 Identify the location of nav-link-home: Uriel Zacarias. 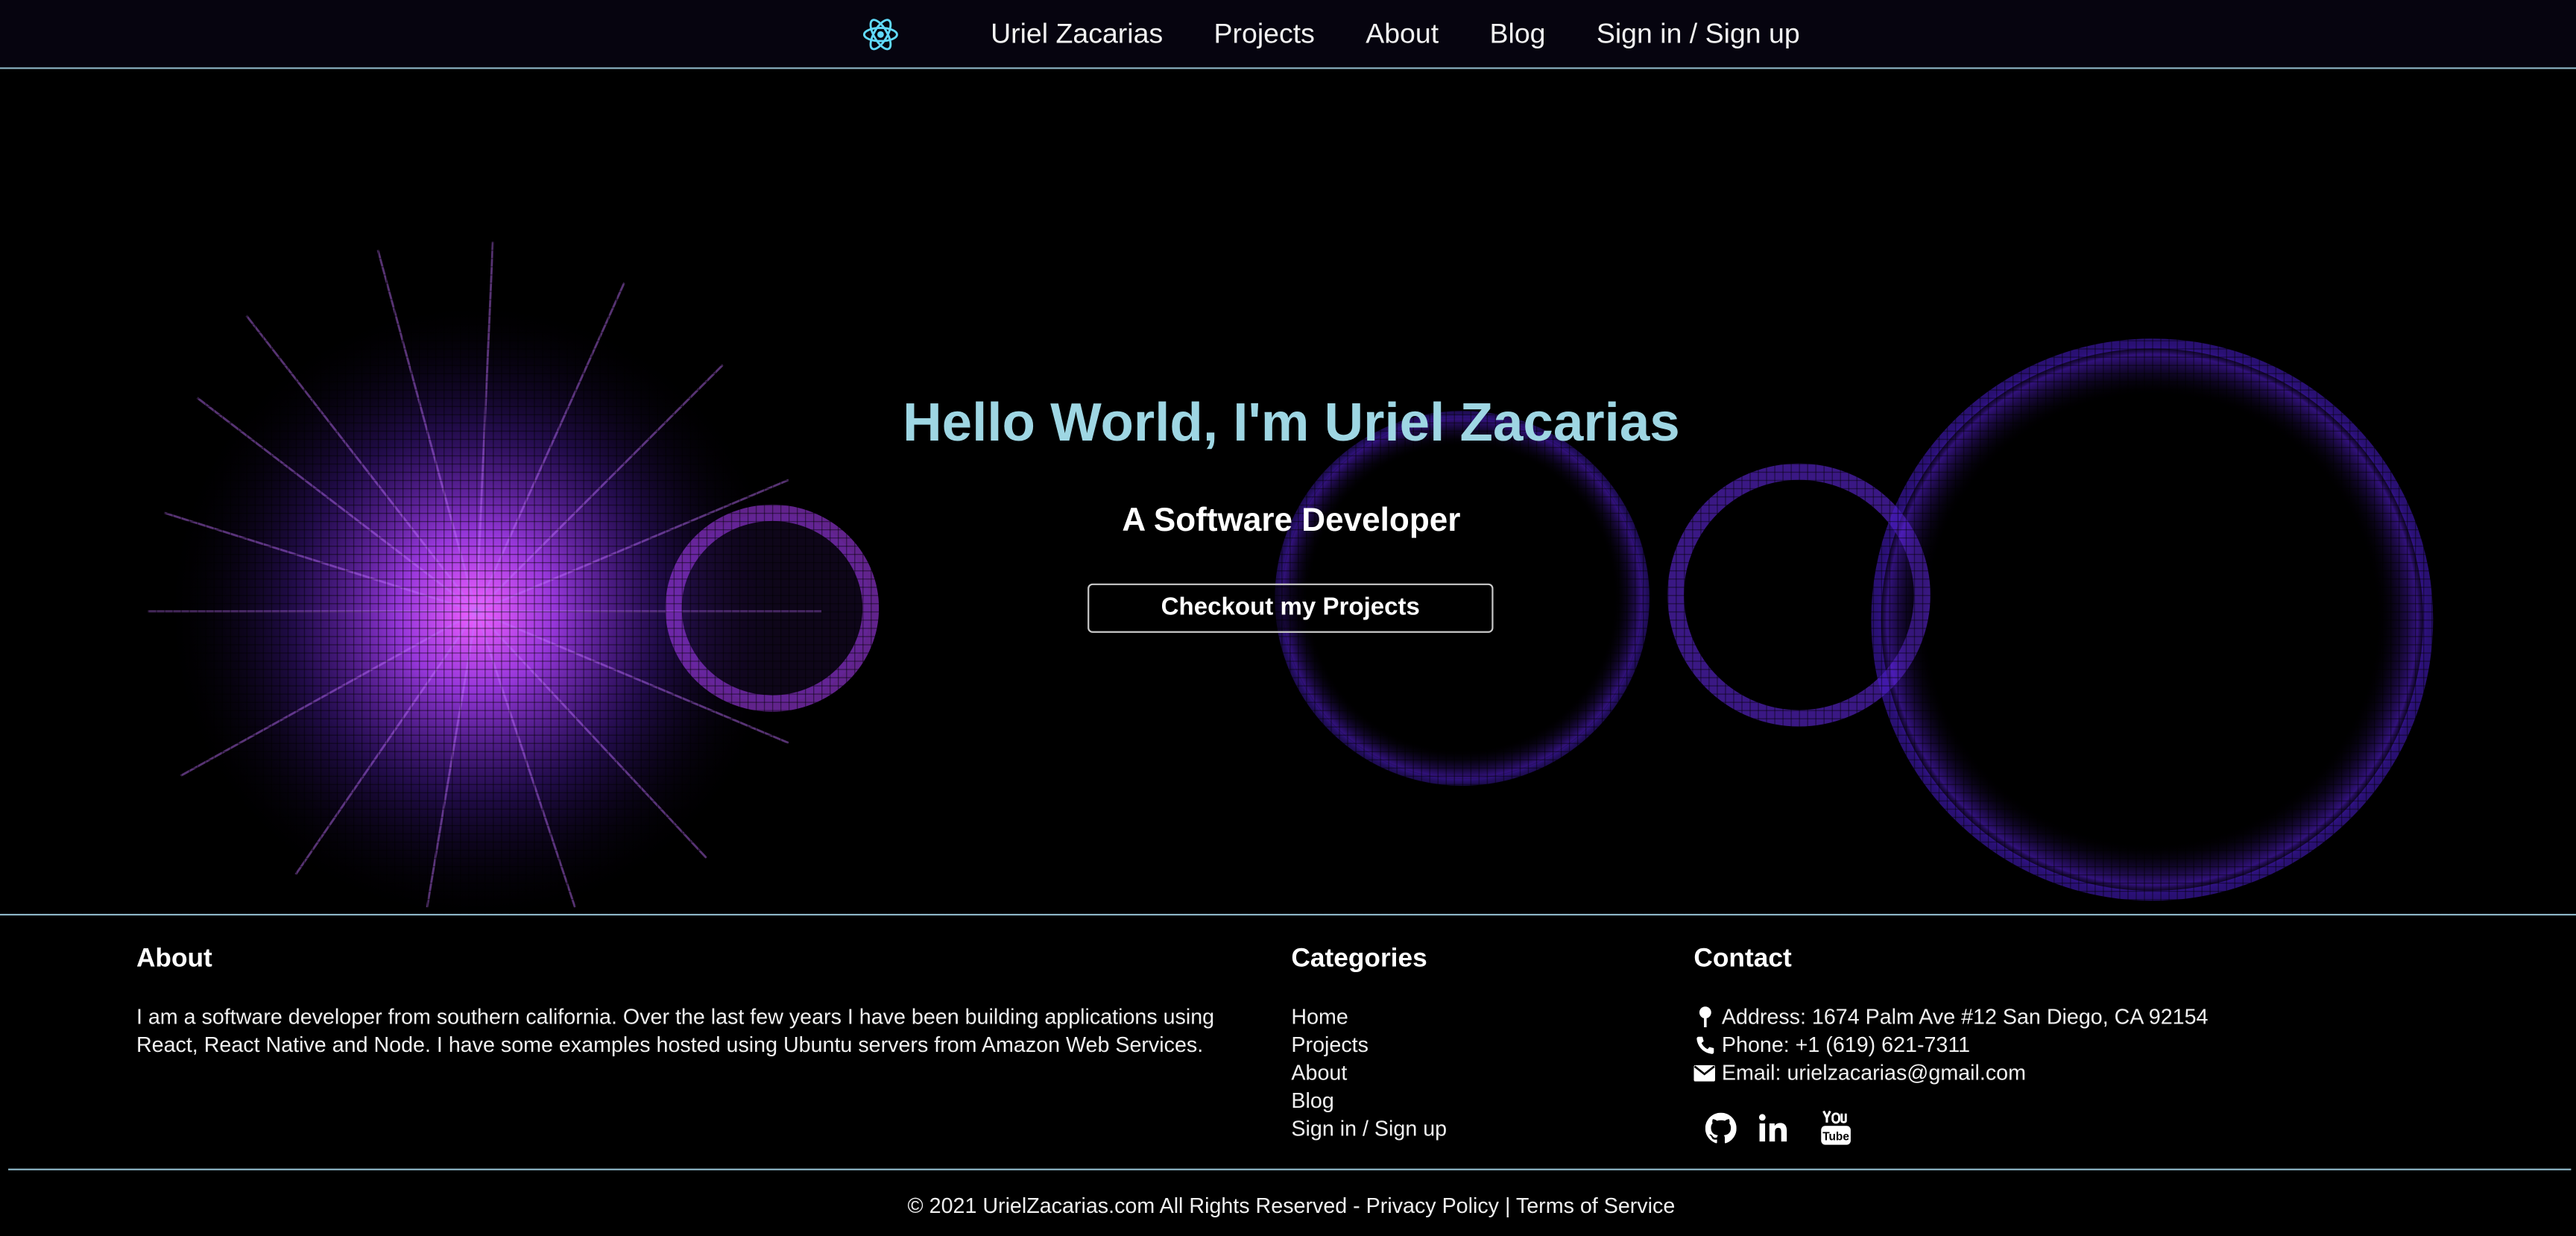
(1077, 33).